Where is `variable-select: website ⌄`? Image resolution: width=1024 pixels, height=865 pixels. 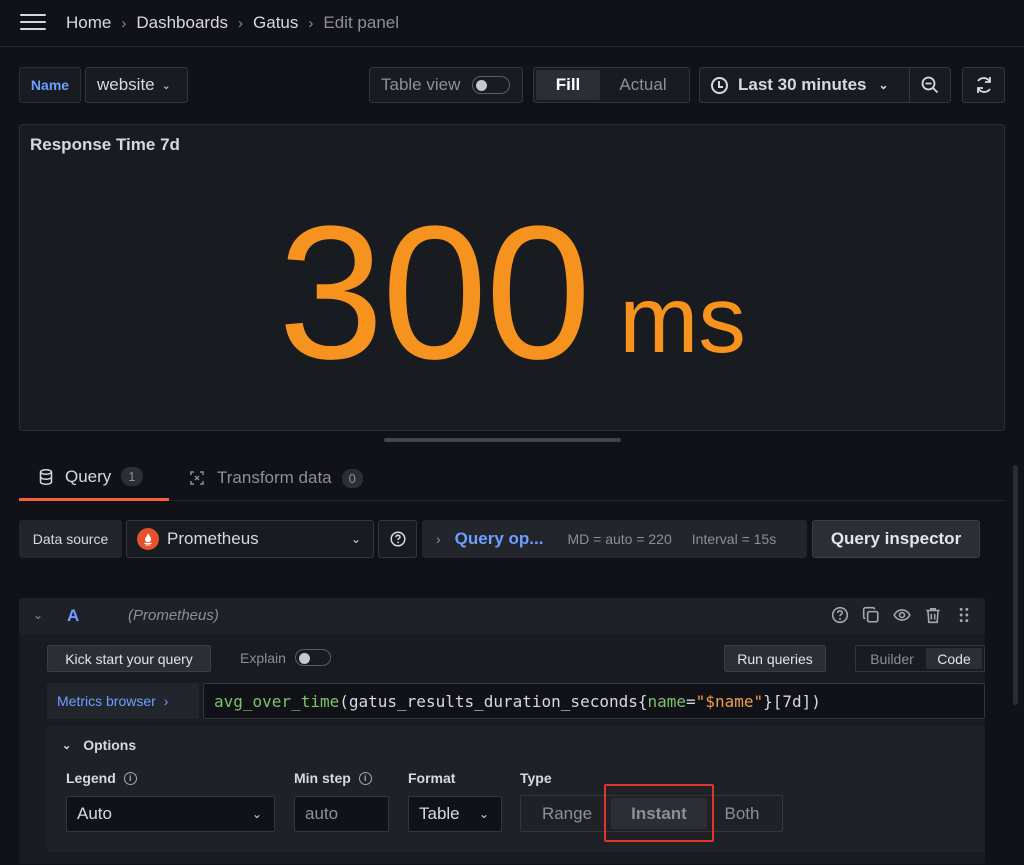
variable-select: website ⌄ is located at coordinates (136, 85).